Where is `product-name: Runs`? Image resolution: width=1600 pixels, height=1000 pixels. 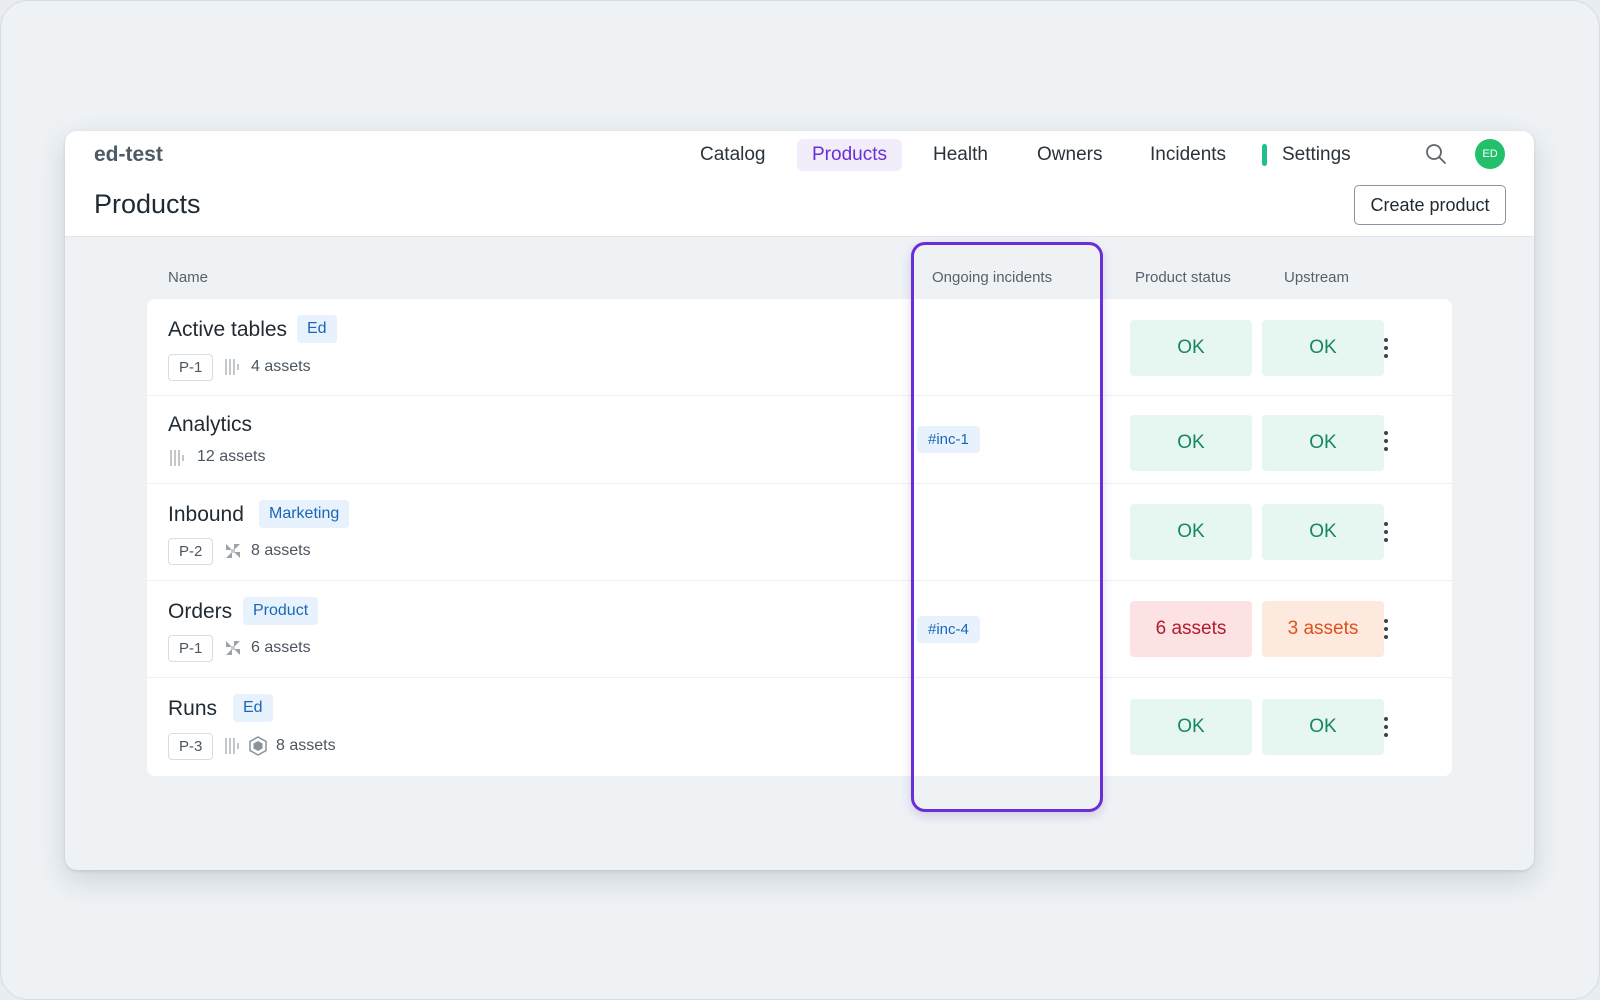
product-name: Runs is located at coordinates (192, 709).